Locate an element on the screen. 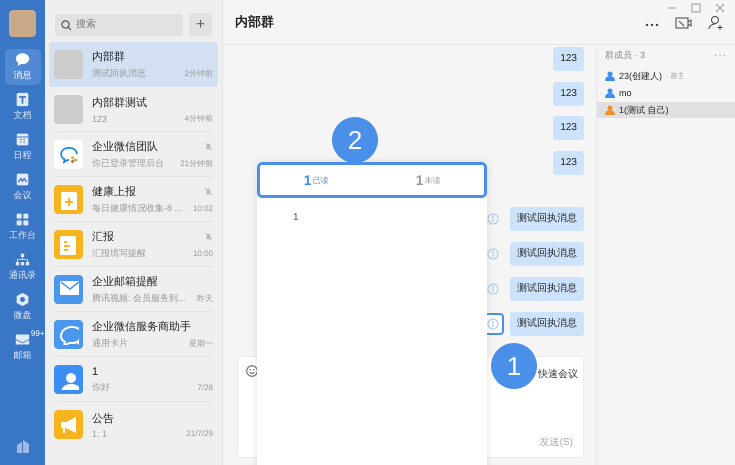 The width and height of the screenshot is (735, 465). conversation-item: 1 你好 7/28 is located at coordinates (133, 379).